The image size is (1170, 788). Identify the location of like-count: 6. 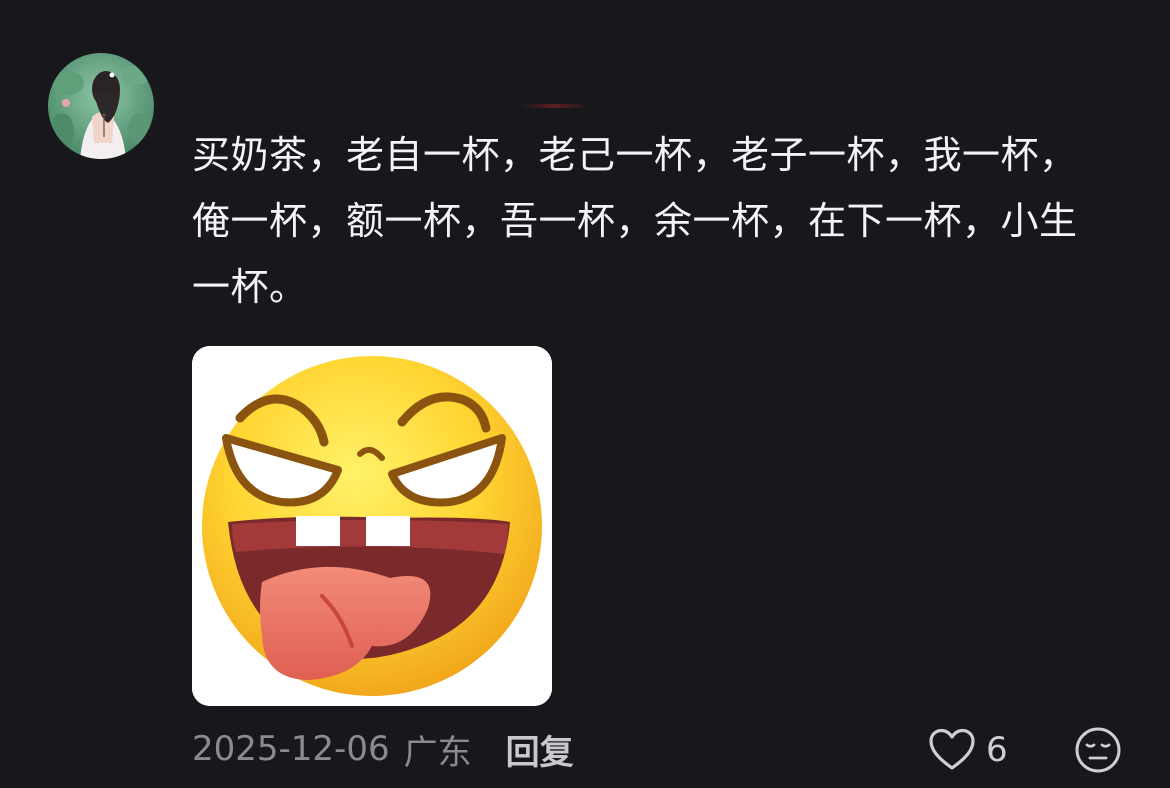
(997, 750).